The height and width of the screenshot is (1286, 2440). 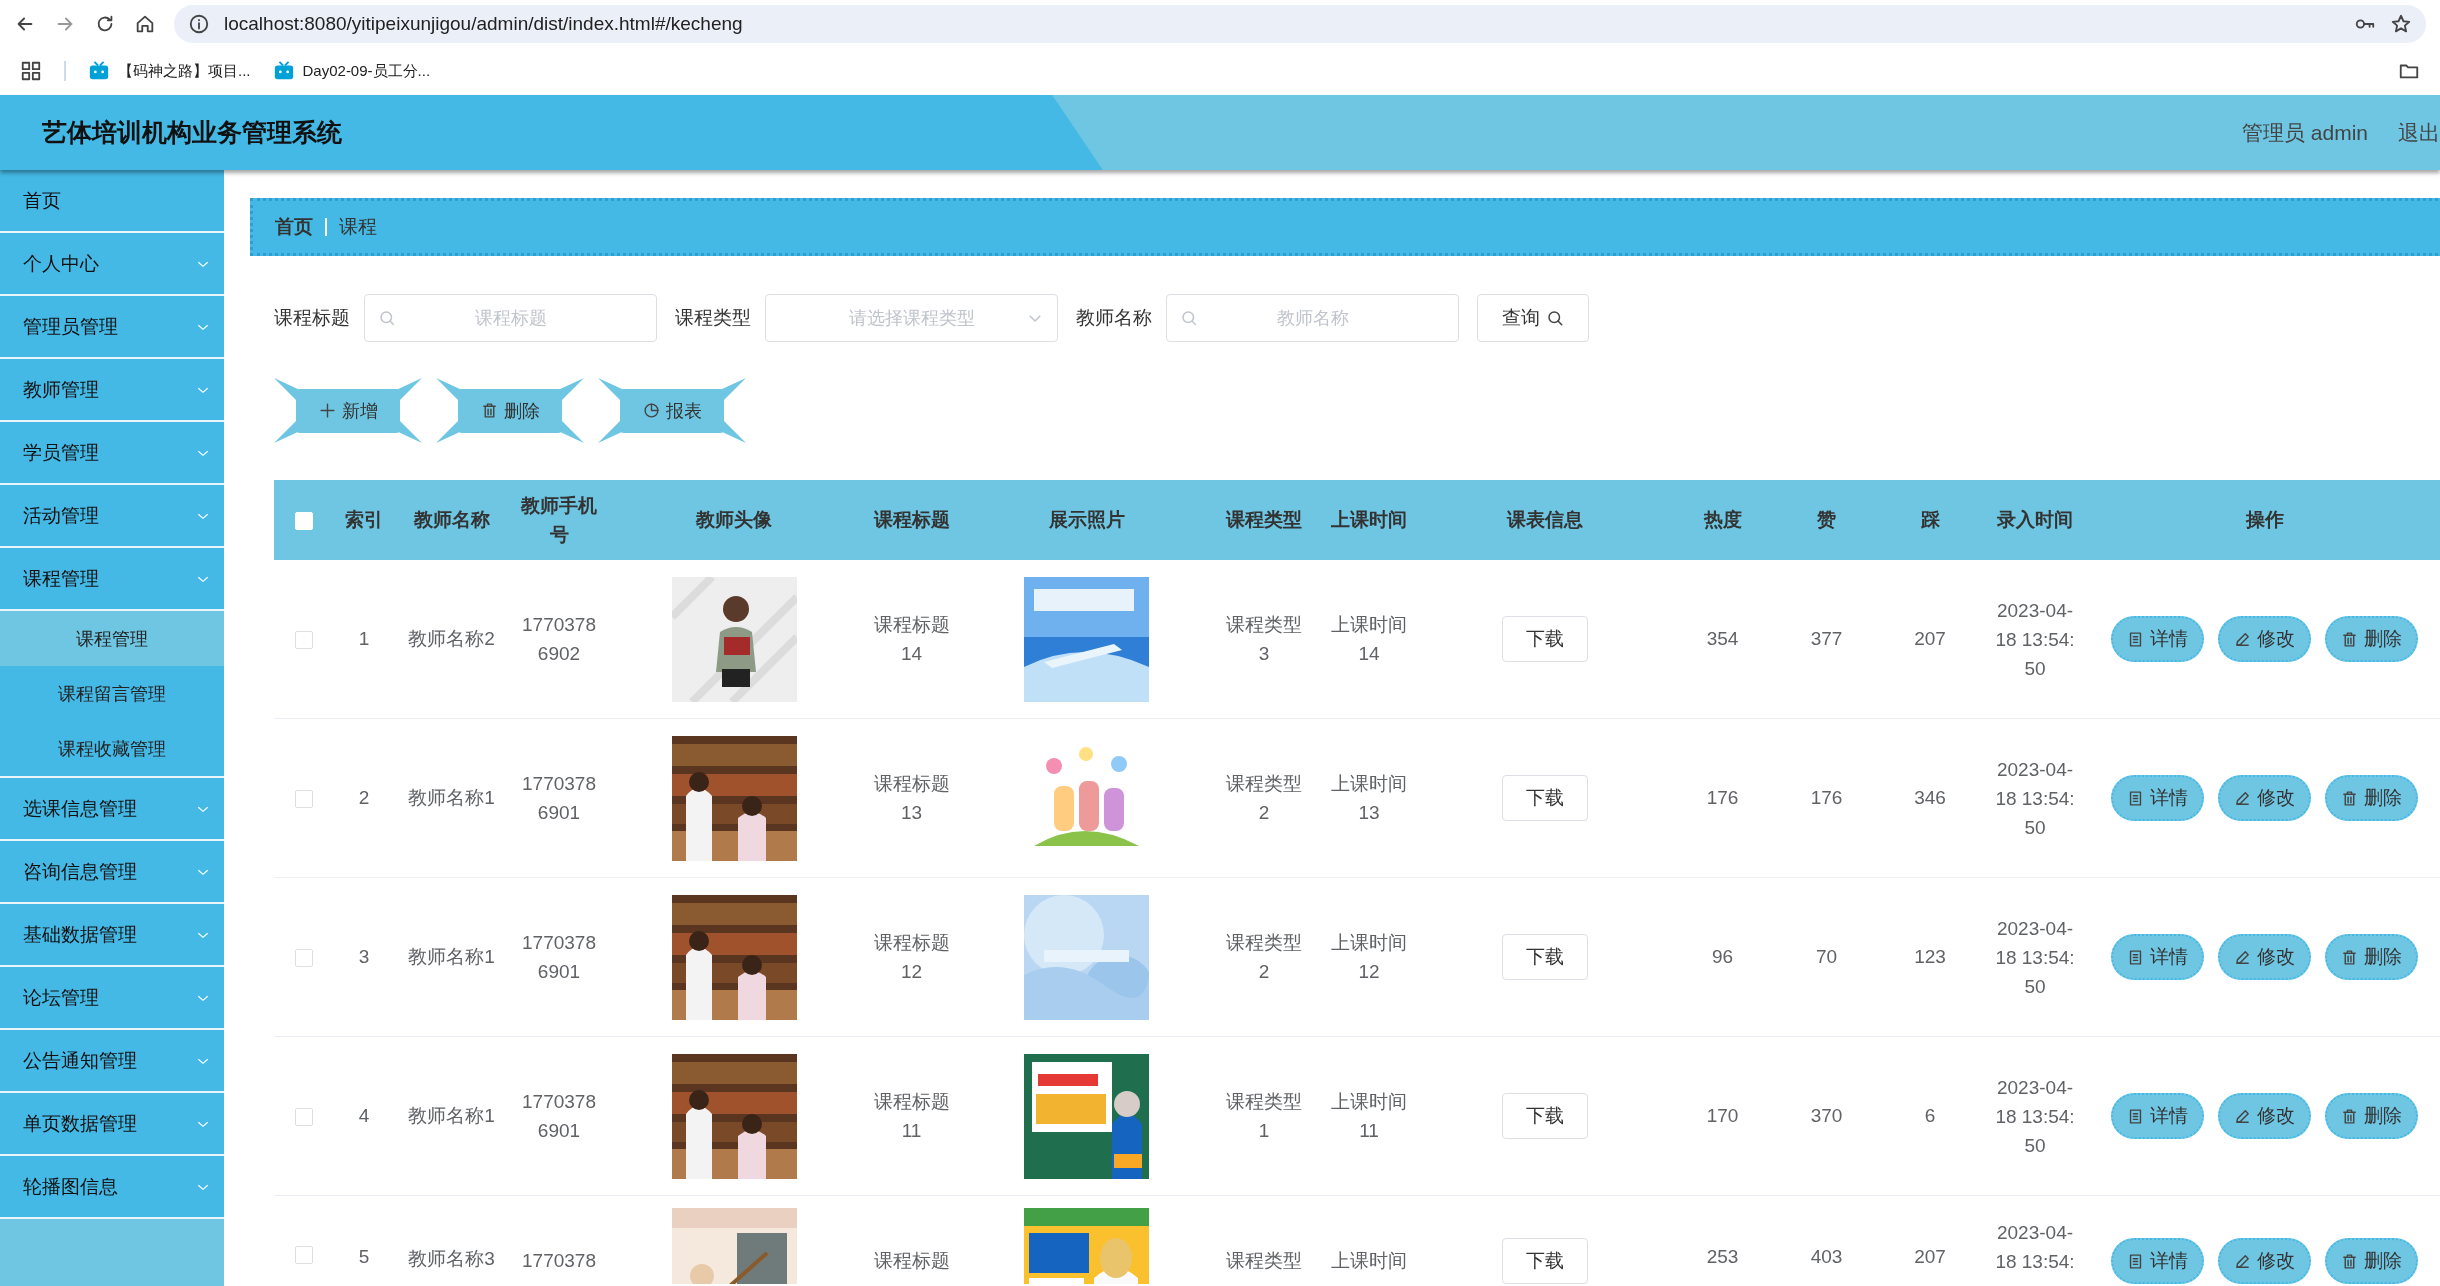 I want to click on pie-chart-icon, so click(x=651, y=410).